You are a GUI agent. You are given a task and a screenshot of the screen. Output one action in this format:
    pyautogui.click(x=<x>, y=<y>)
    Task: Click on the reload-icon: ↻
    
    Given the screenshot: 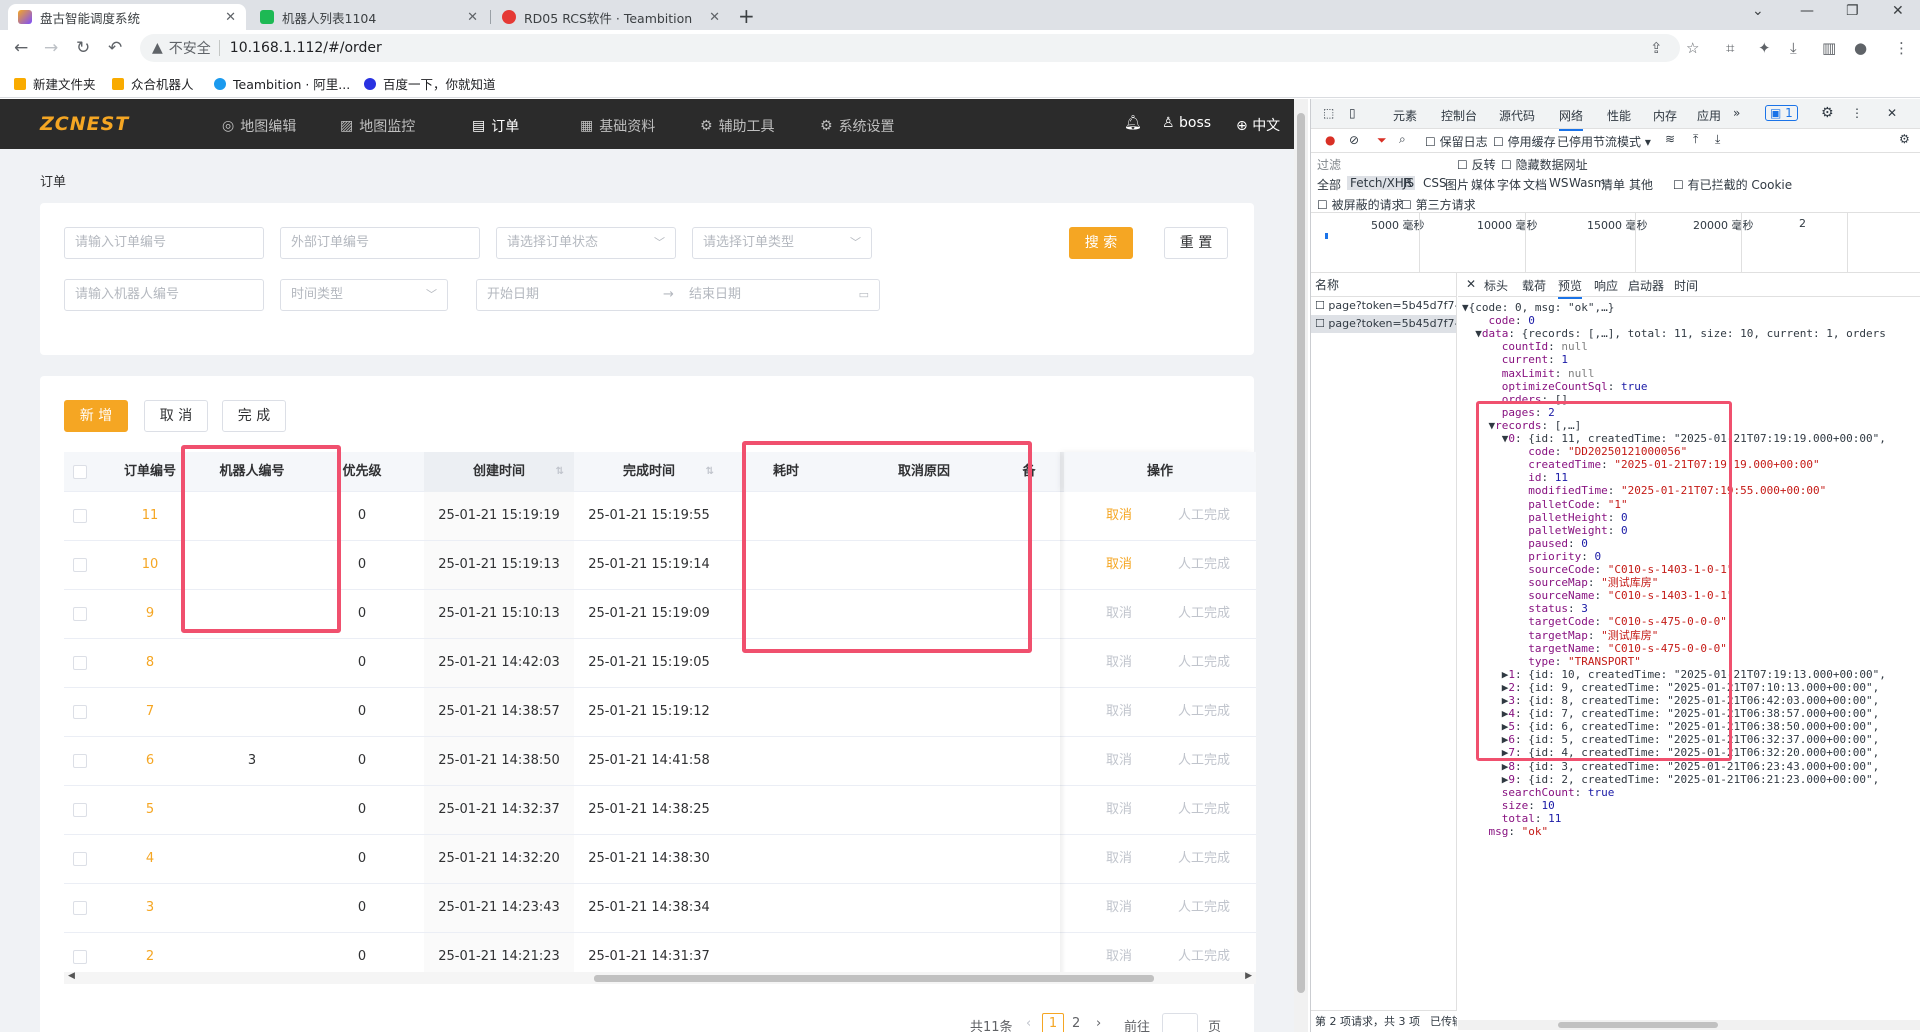 What is the action you would take?
    pyautogui.click(x=83, y=48)
    